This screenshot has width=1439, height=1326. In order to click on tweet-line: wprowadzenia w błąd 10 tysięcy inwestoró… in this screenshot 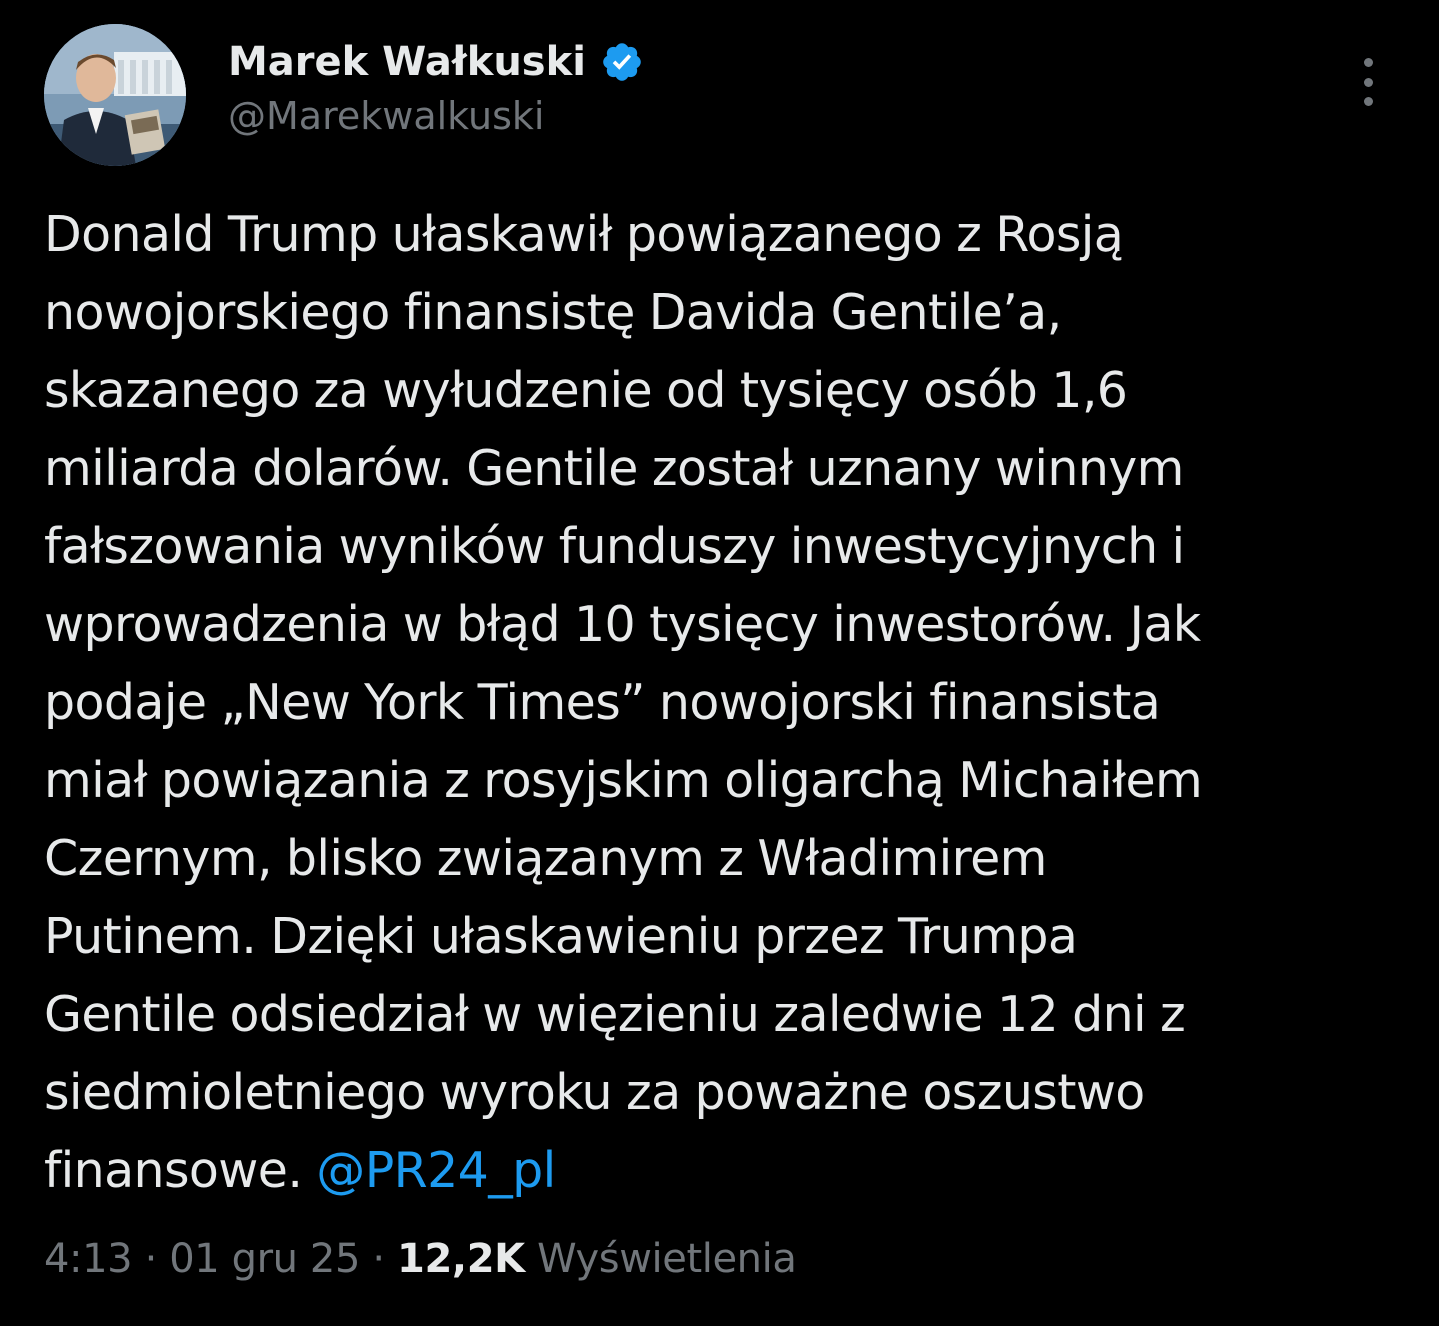, I will do `click(622, 624)`.